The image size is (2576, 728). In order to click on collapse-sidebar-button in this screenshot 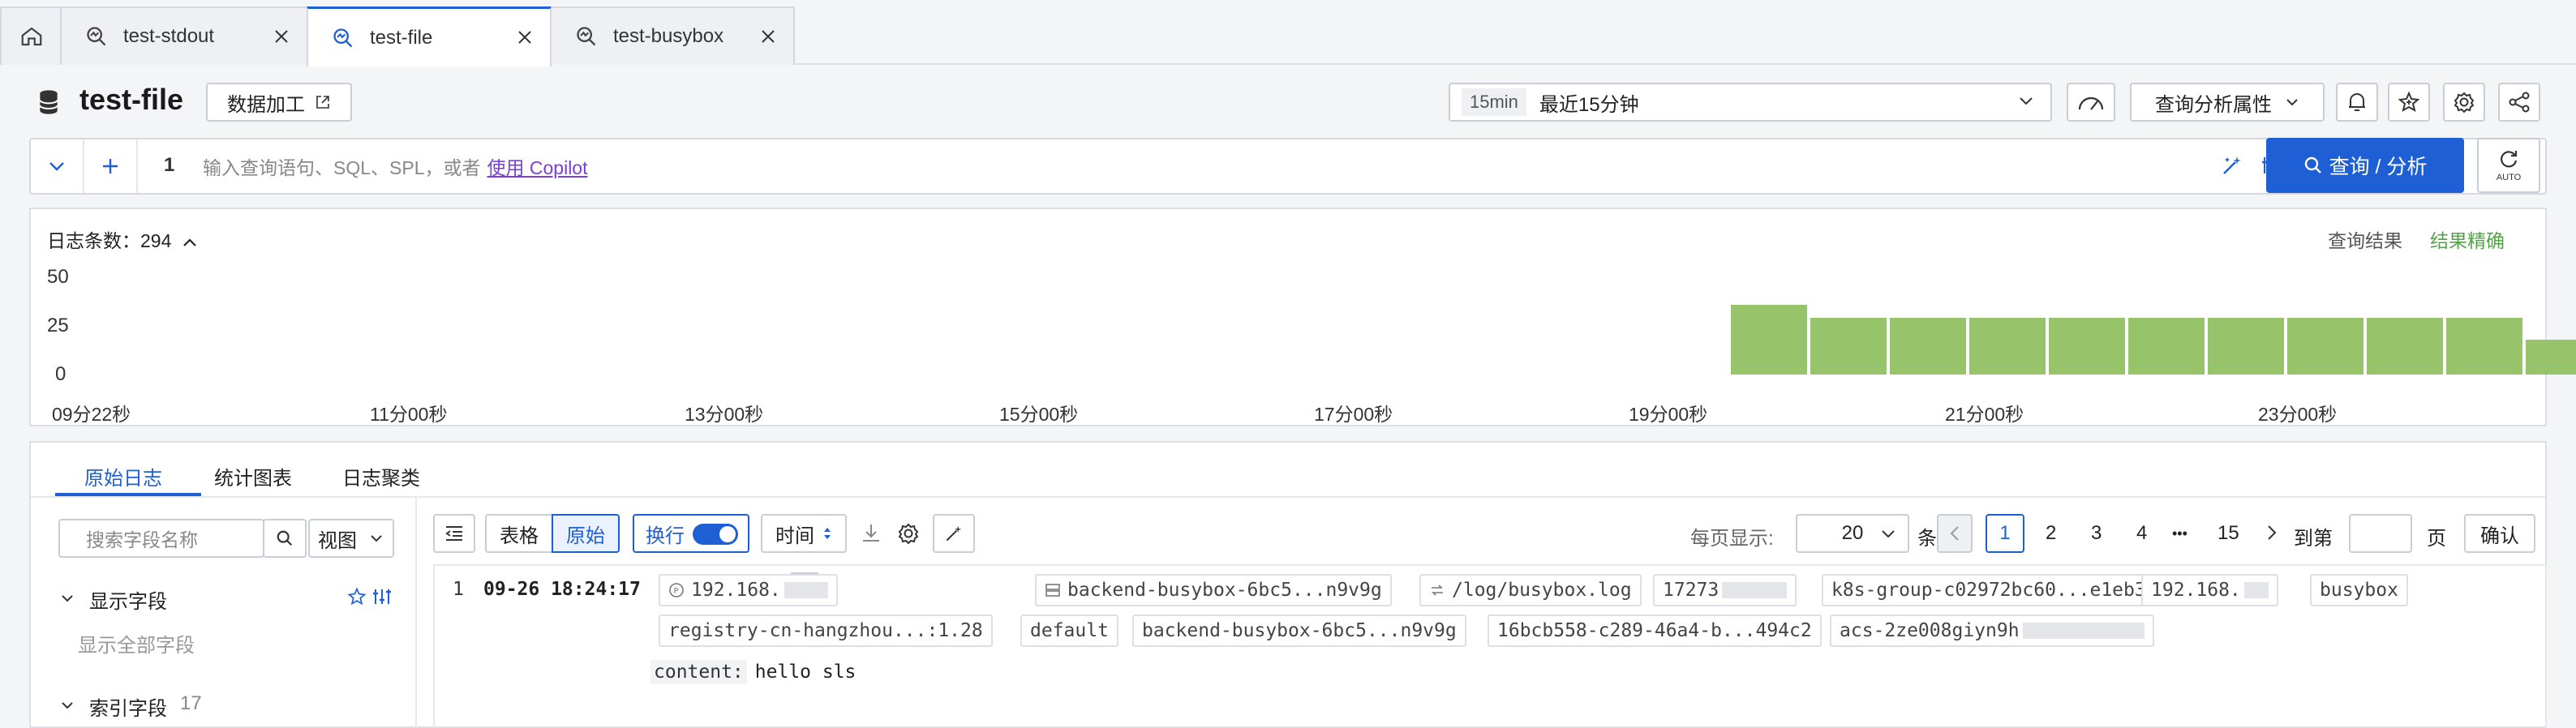, I will do `click(454, 534)`.